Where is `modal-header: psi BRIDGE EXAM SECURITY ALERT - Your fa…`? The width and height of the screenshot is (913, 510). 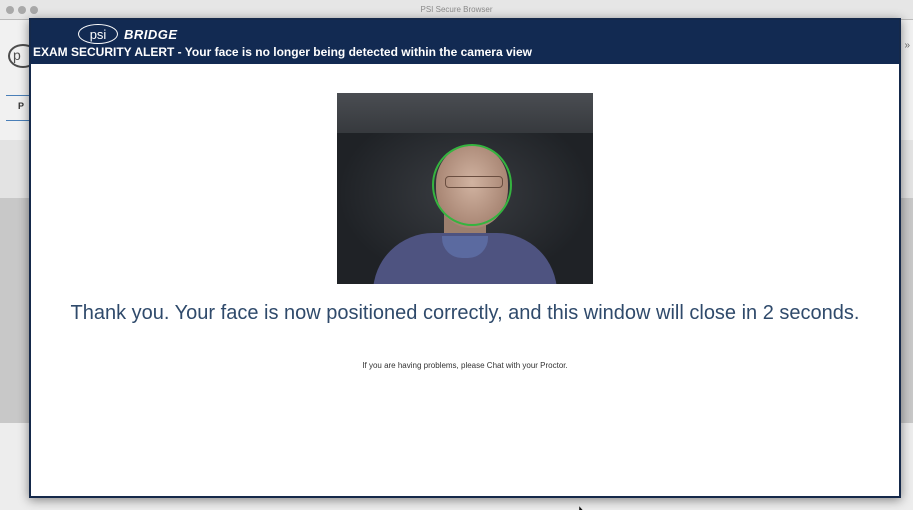 modal-header: psi BRIDGE EXAM SECURITY ALERT - Your fa… is located at coordinates (465, 42).